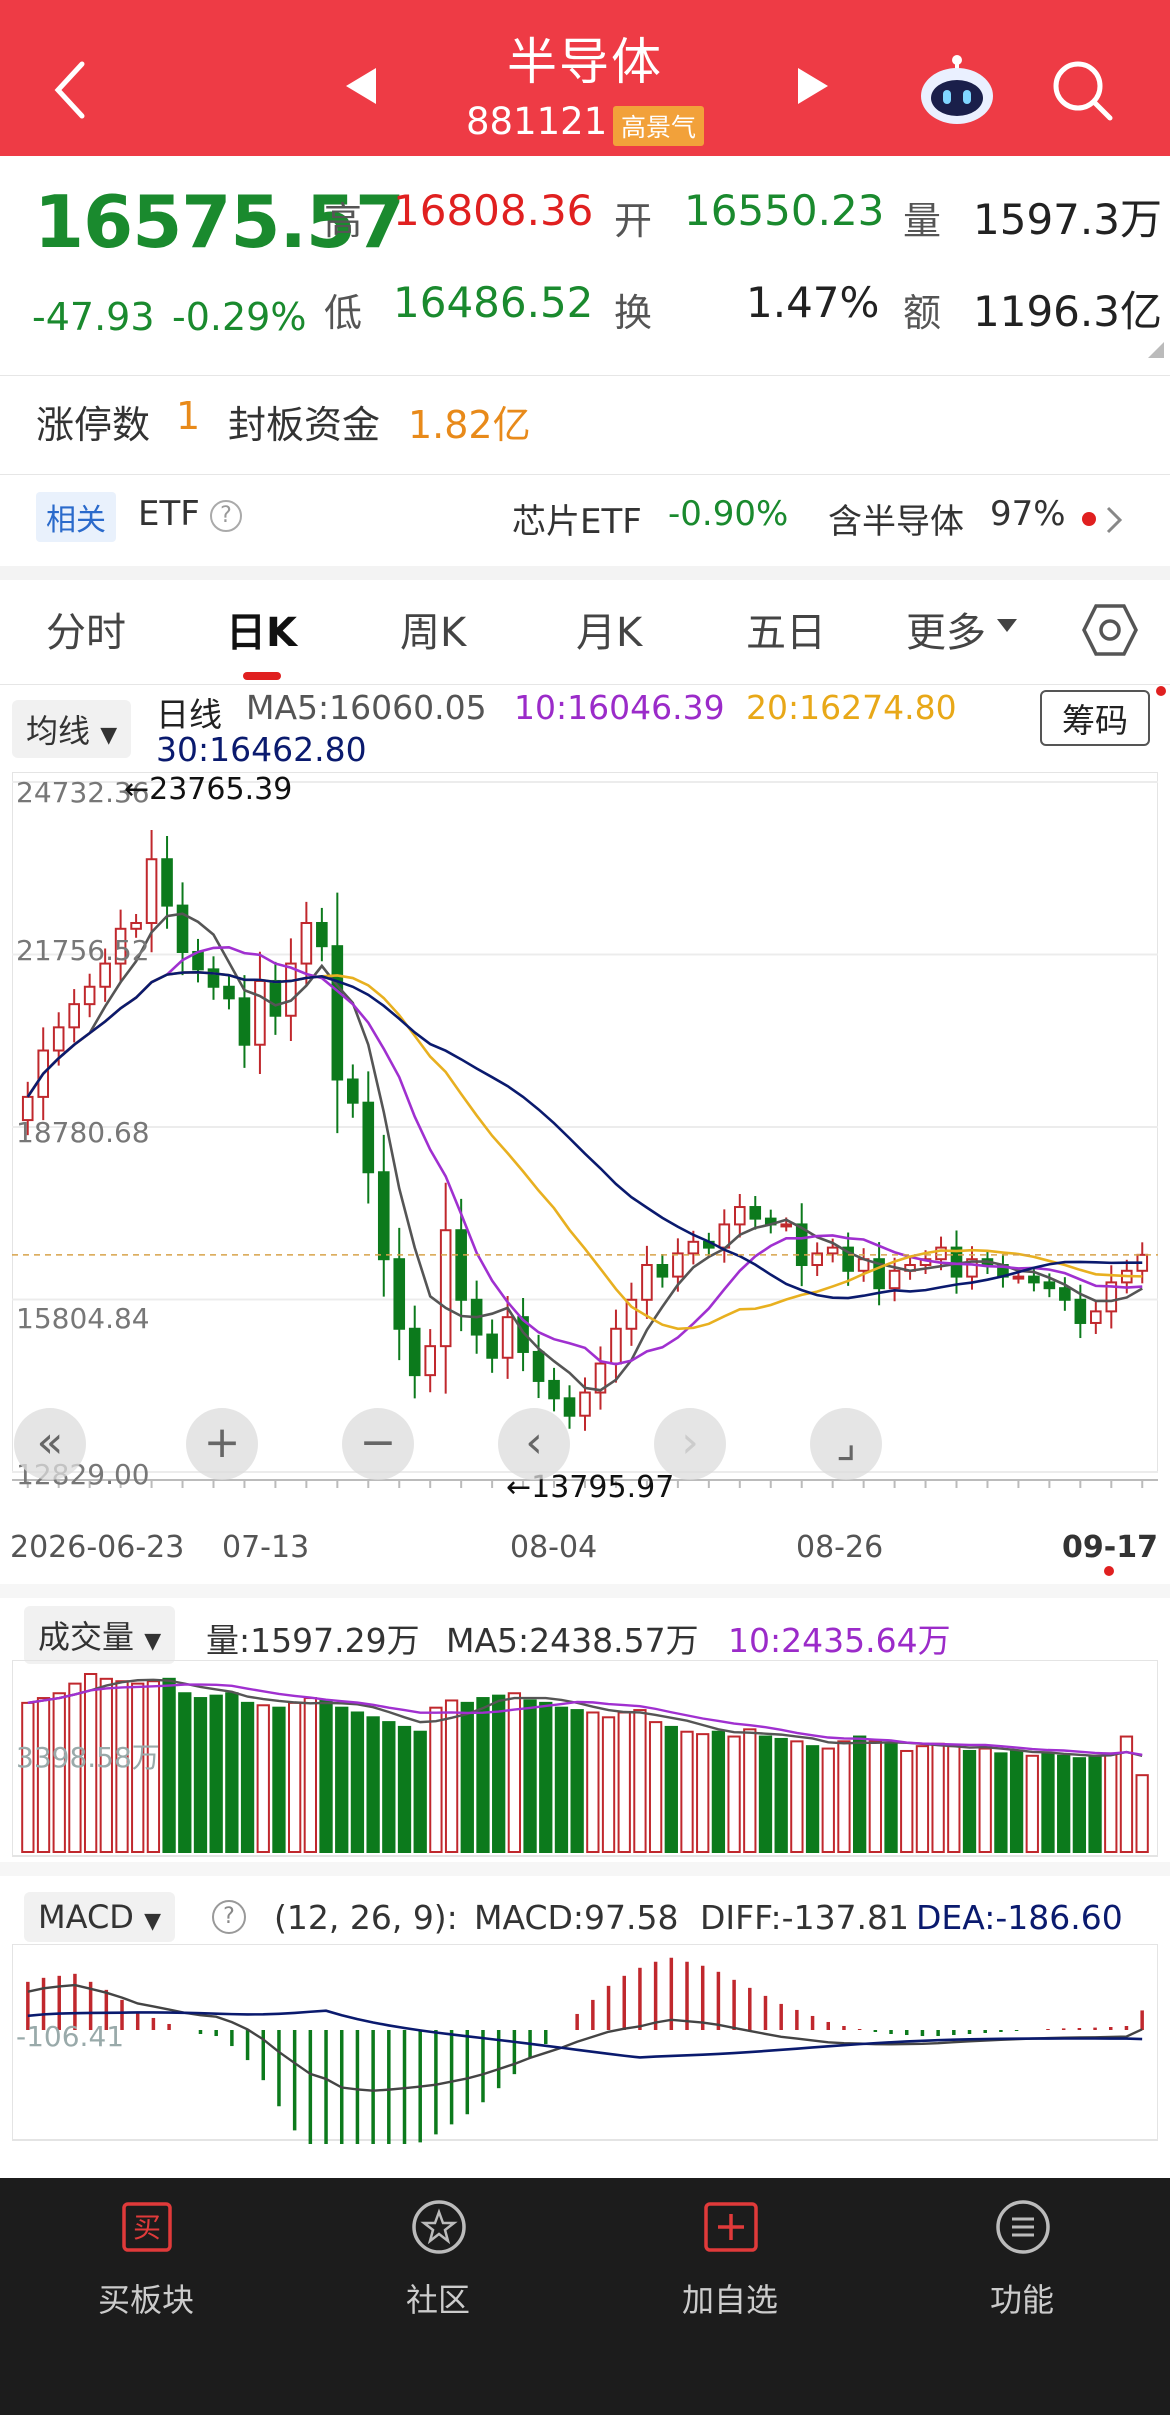 The width and height of the screenshot is (1170, 2415). I want to click on tab-more: 更多, so click(946, 629).